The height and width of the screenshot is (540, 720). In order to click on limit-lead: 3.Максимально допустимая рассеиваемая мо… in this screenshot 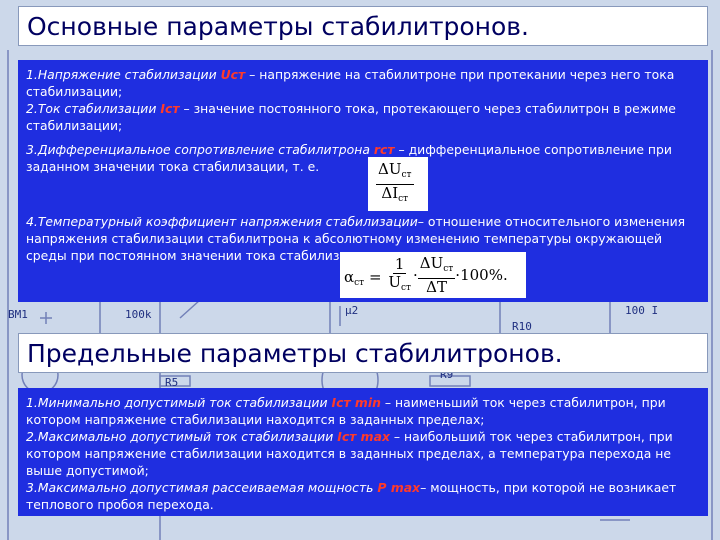, I will do `click(200, 487)`.